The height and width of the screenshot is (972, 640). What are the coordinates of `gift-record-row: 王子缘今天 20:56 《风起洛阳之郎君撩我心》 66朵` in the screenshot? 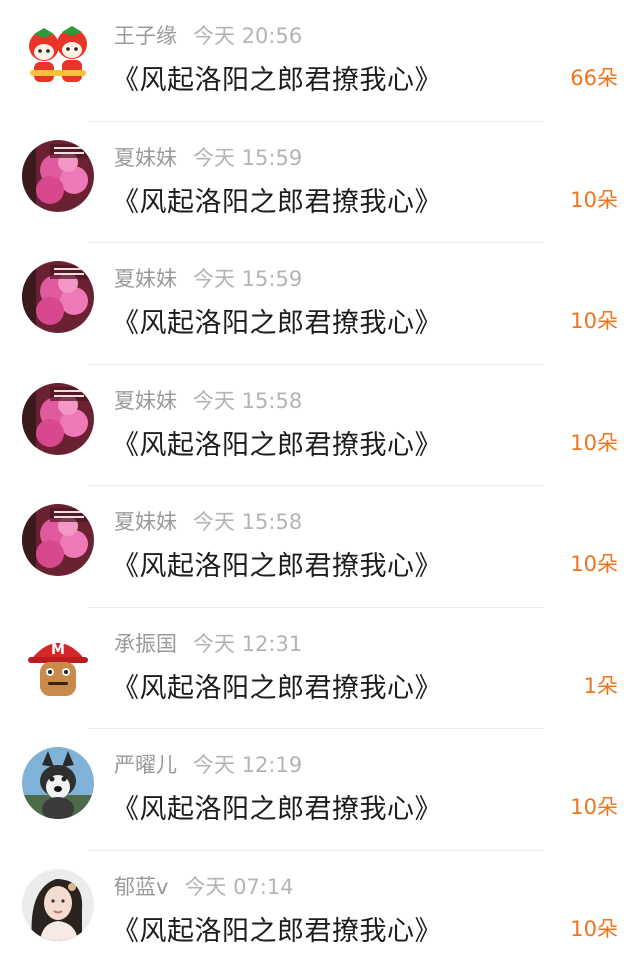 It's located at (320, 61).